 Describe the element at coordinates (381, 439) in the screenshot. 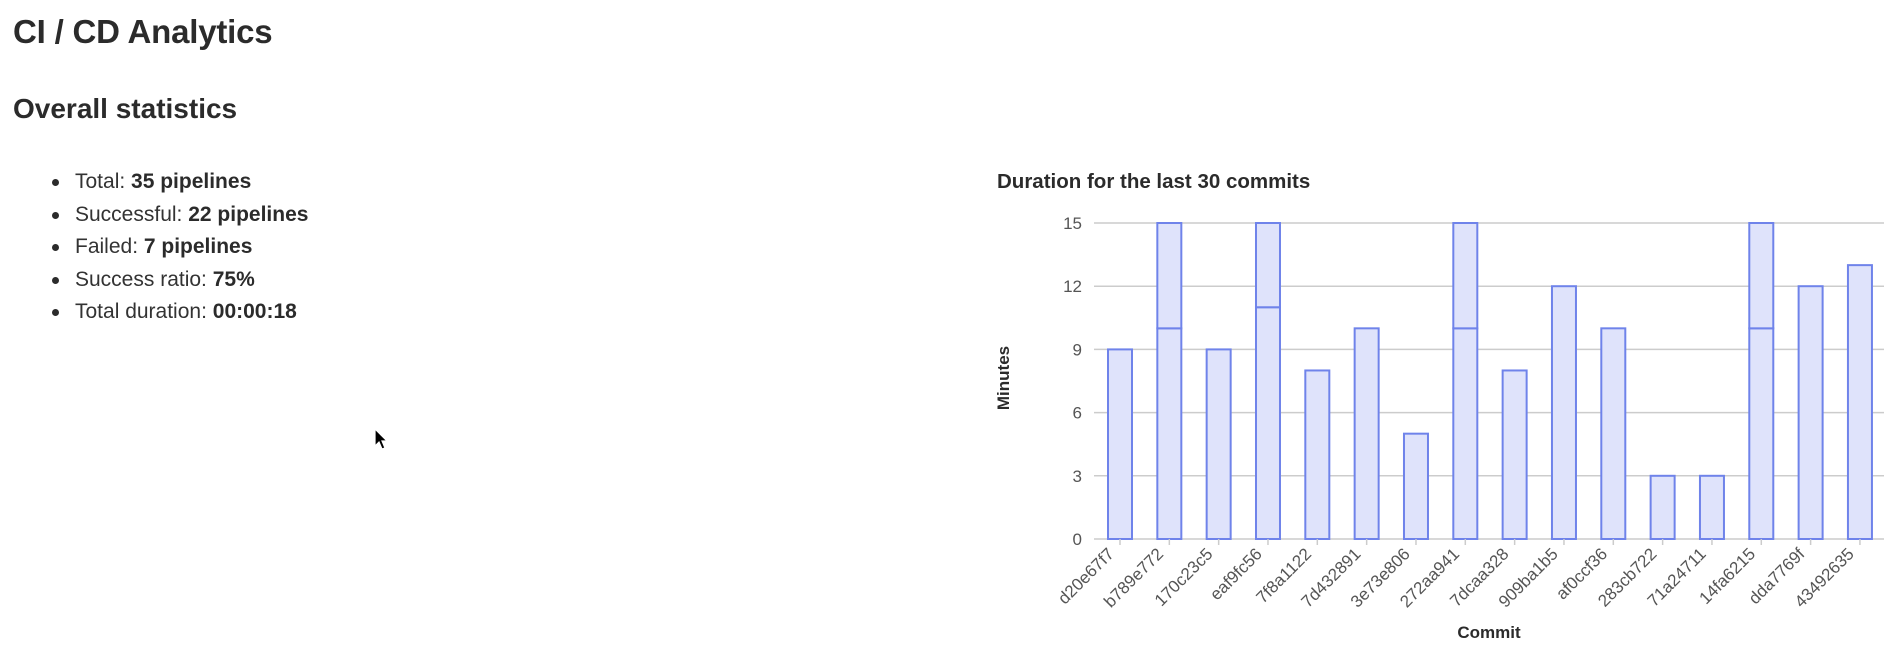

I see `mouse-cursor-icon` at that location.